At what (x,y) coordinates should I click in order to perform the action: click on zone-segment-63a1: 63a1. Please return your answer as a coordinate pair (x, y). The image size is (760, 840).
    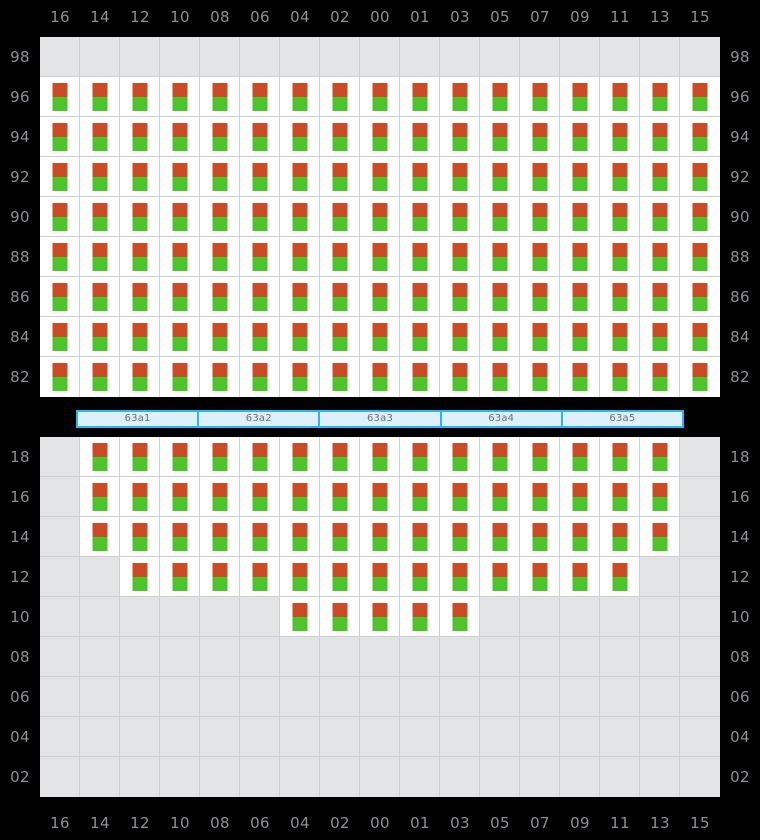
    Looking at the image, I should click on (139, 419).